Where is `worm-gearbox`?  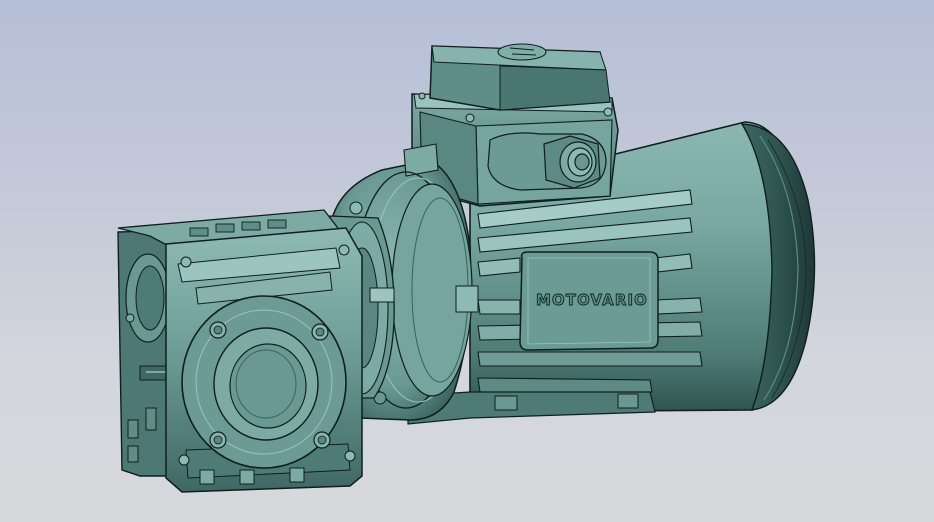
worm-gearbox is located at coordinates (240, 351).